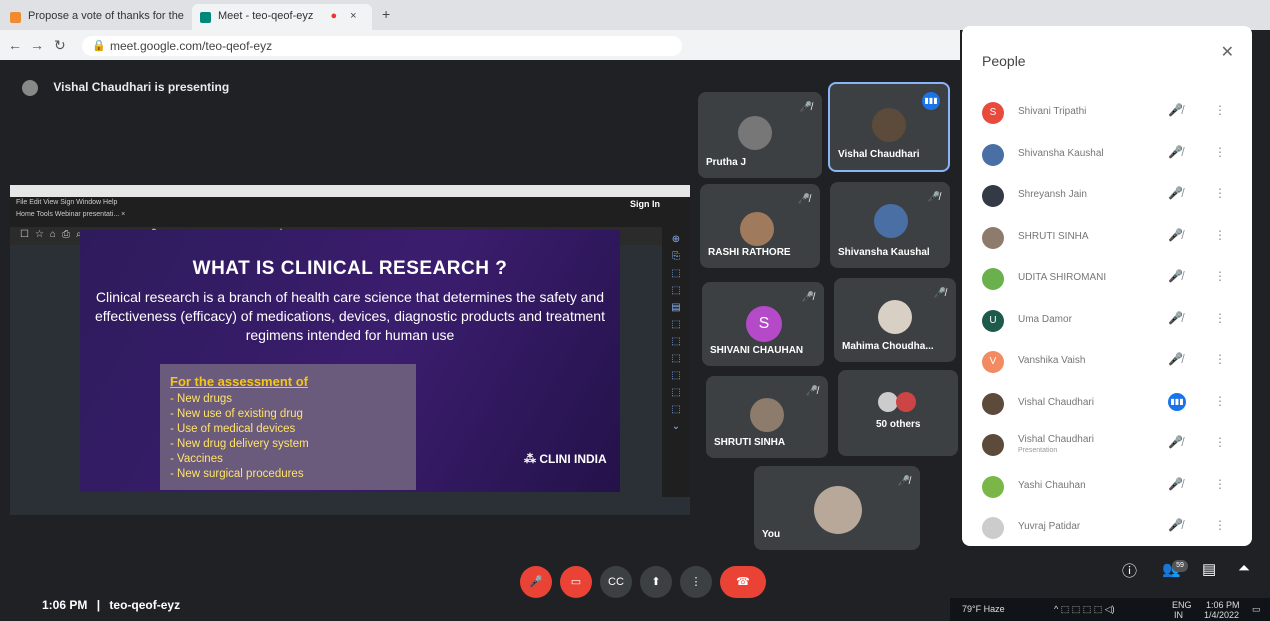 The width and height of the screenshot is (1270, 621). Describe the element at coordinates (1244, 568) in the screenshot. I see `activities-icon: ⏶` at that location.